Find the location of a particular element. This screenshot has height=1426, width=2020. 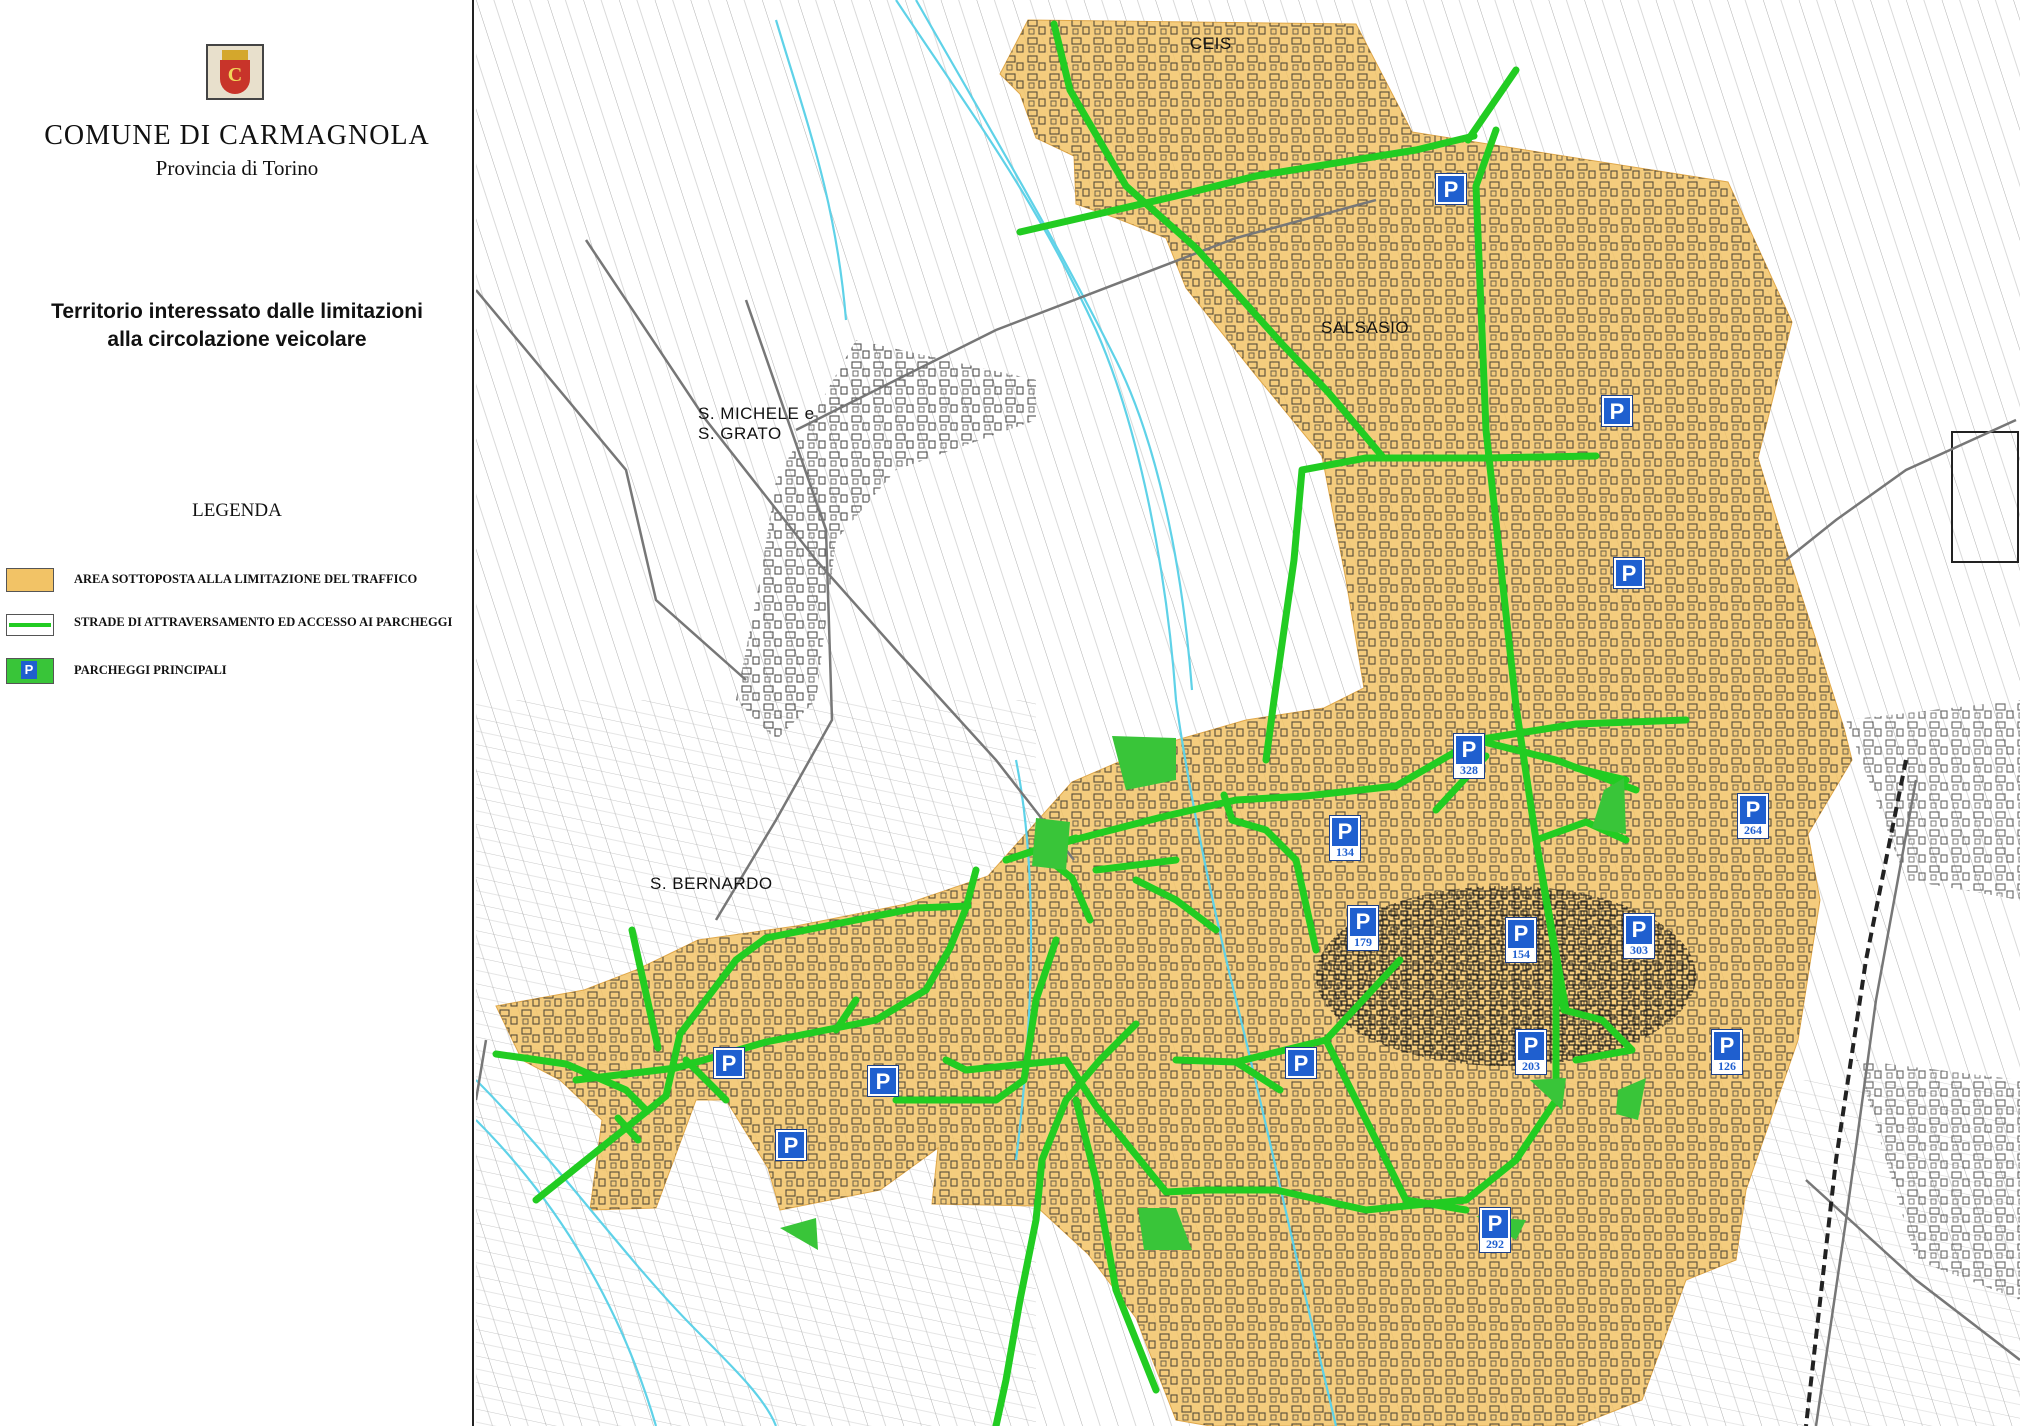

parking-marker-134: P 134 is located at coordinates (1345, 838).